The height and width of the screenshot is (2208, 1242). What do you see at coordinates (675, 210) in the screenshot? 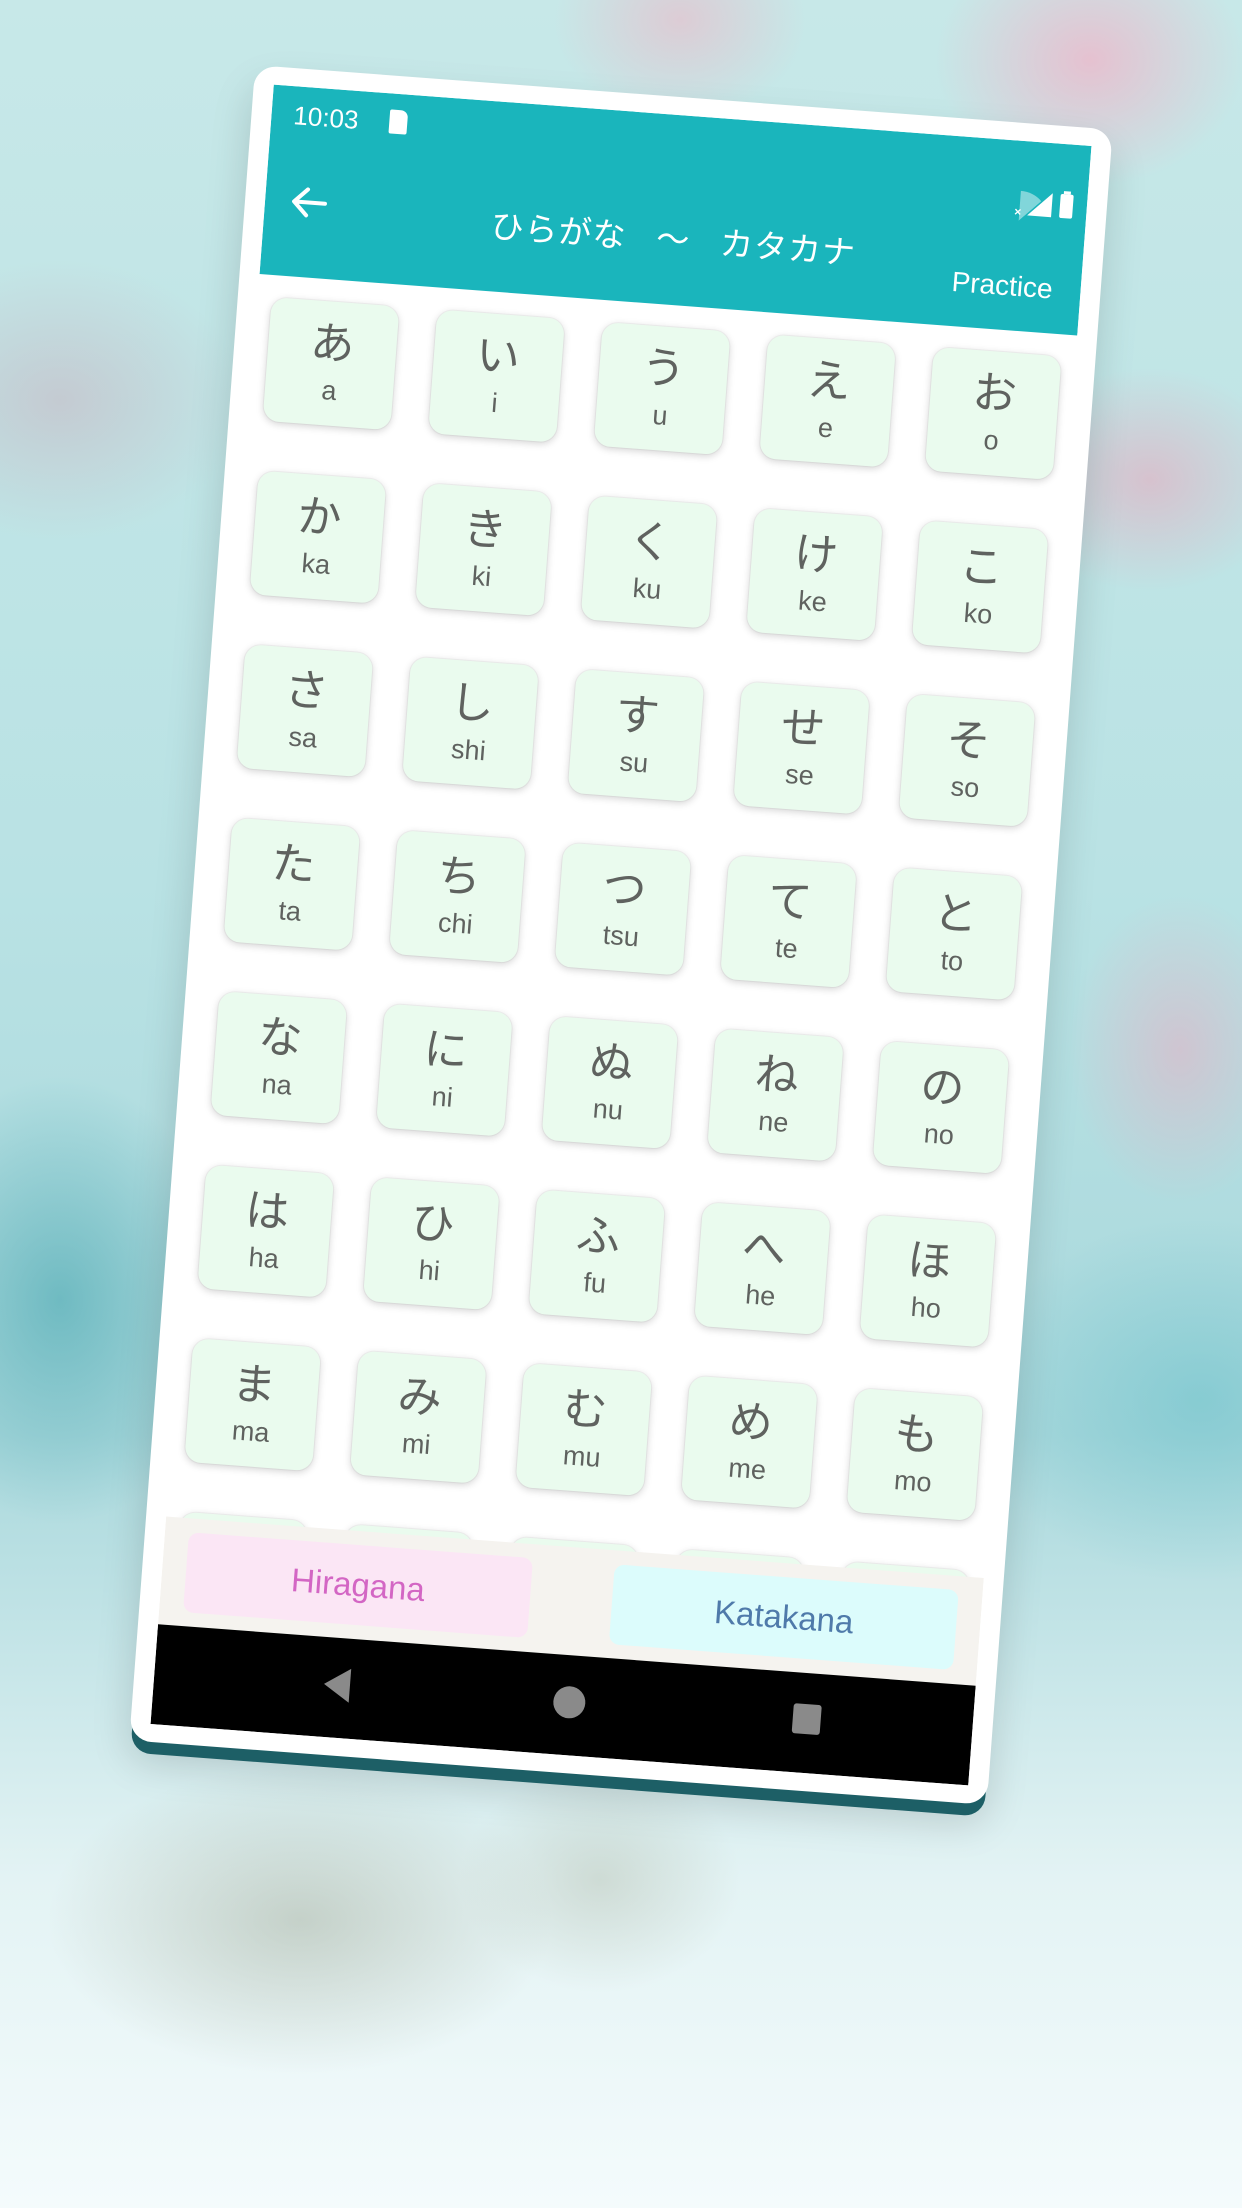
I see `app-bar: 10:03 × ひらがな〜カタカナ Practice` at bounding box center [675, 210].